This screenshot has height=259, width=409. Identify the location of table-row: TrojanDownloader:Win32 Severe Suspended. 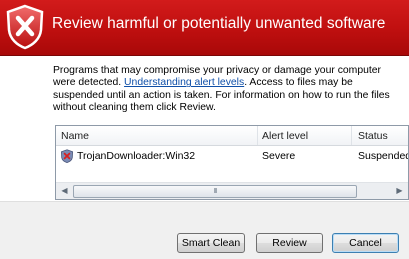
(232, 156).